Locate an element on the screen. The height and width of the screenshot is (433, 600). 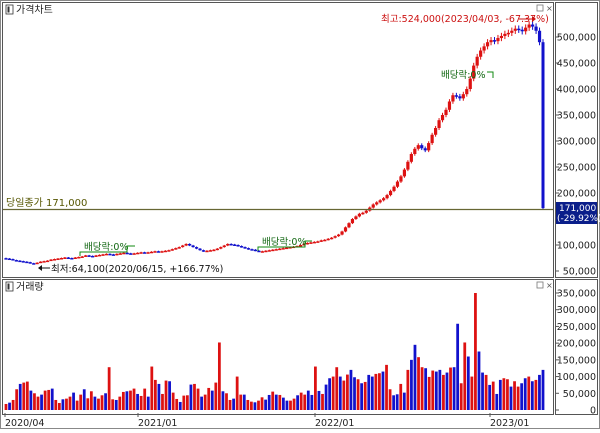
volume-tick-label: 300,000 is located at coordinates (576, 310).